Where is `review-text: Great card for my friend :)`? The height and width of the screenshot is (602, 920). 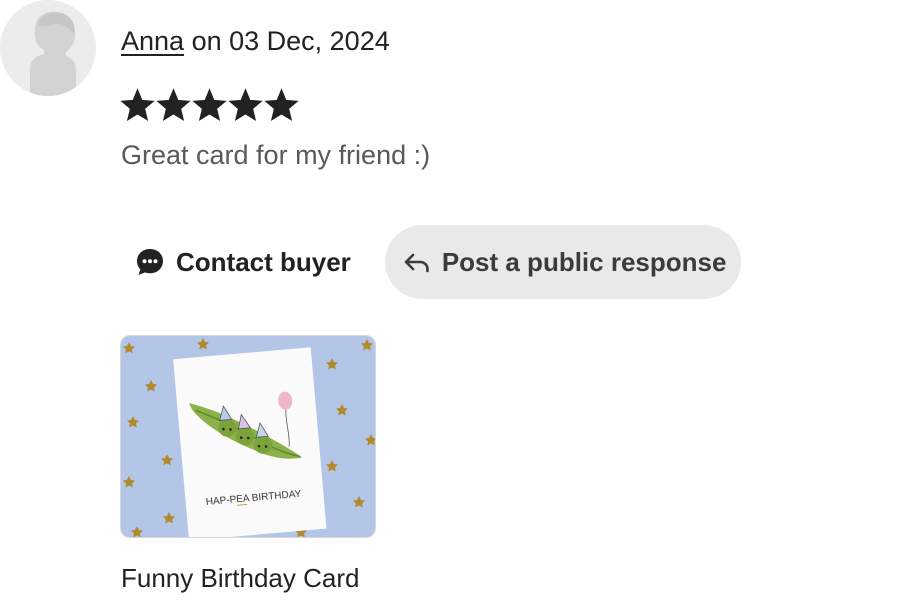 review-text: Great card for my friend :) is located at coordinates (276, 155).